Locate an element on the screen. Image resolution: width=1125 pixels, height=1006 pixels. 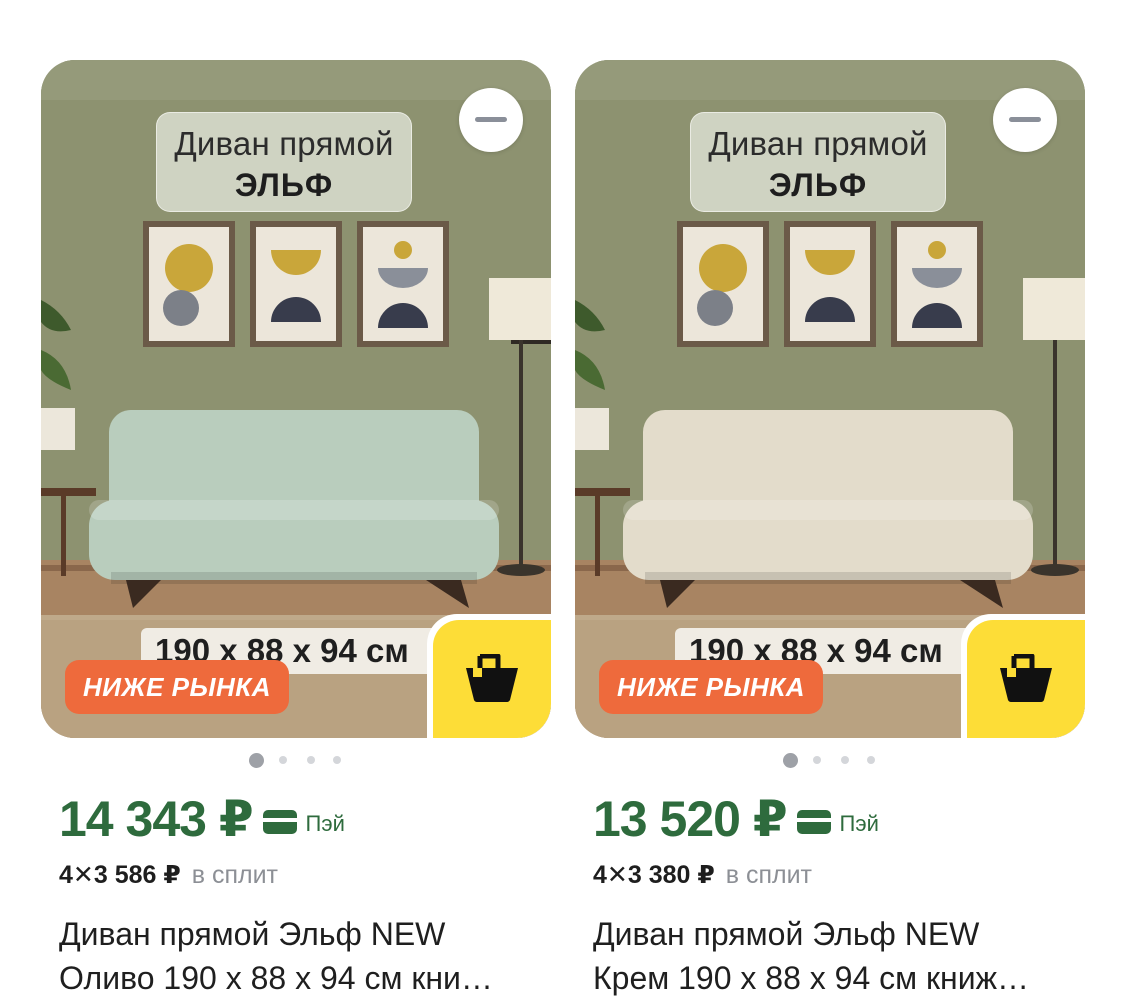
split-amount: 4✕3 586 ₽ is located at coordinates (120, 875).